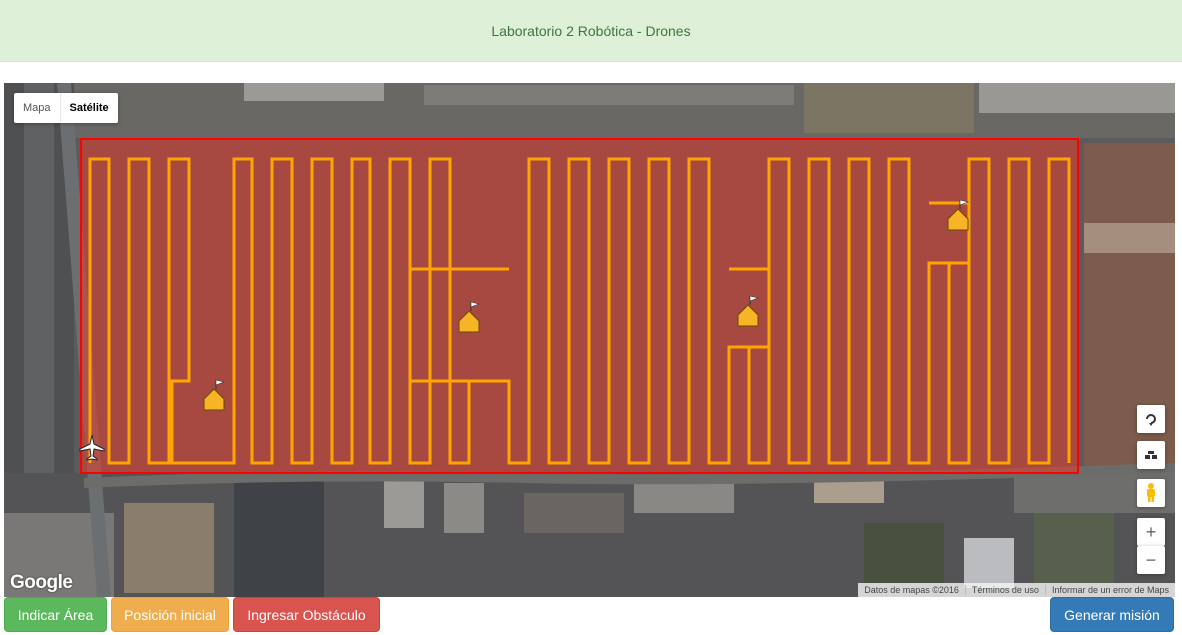  I want to click on map-type-map-button: Mapa, so click(37, 108).